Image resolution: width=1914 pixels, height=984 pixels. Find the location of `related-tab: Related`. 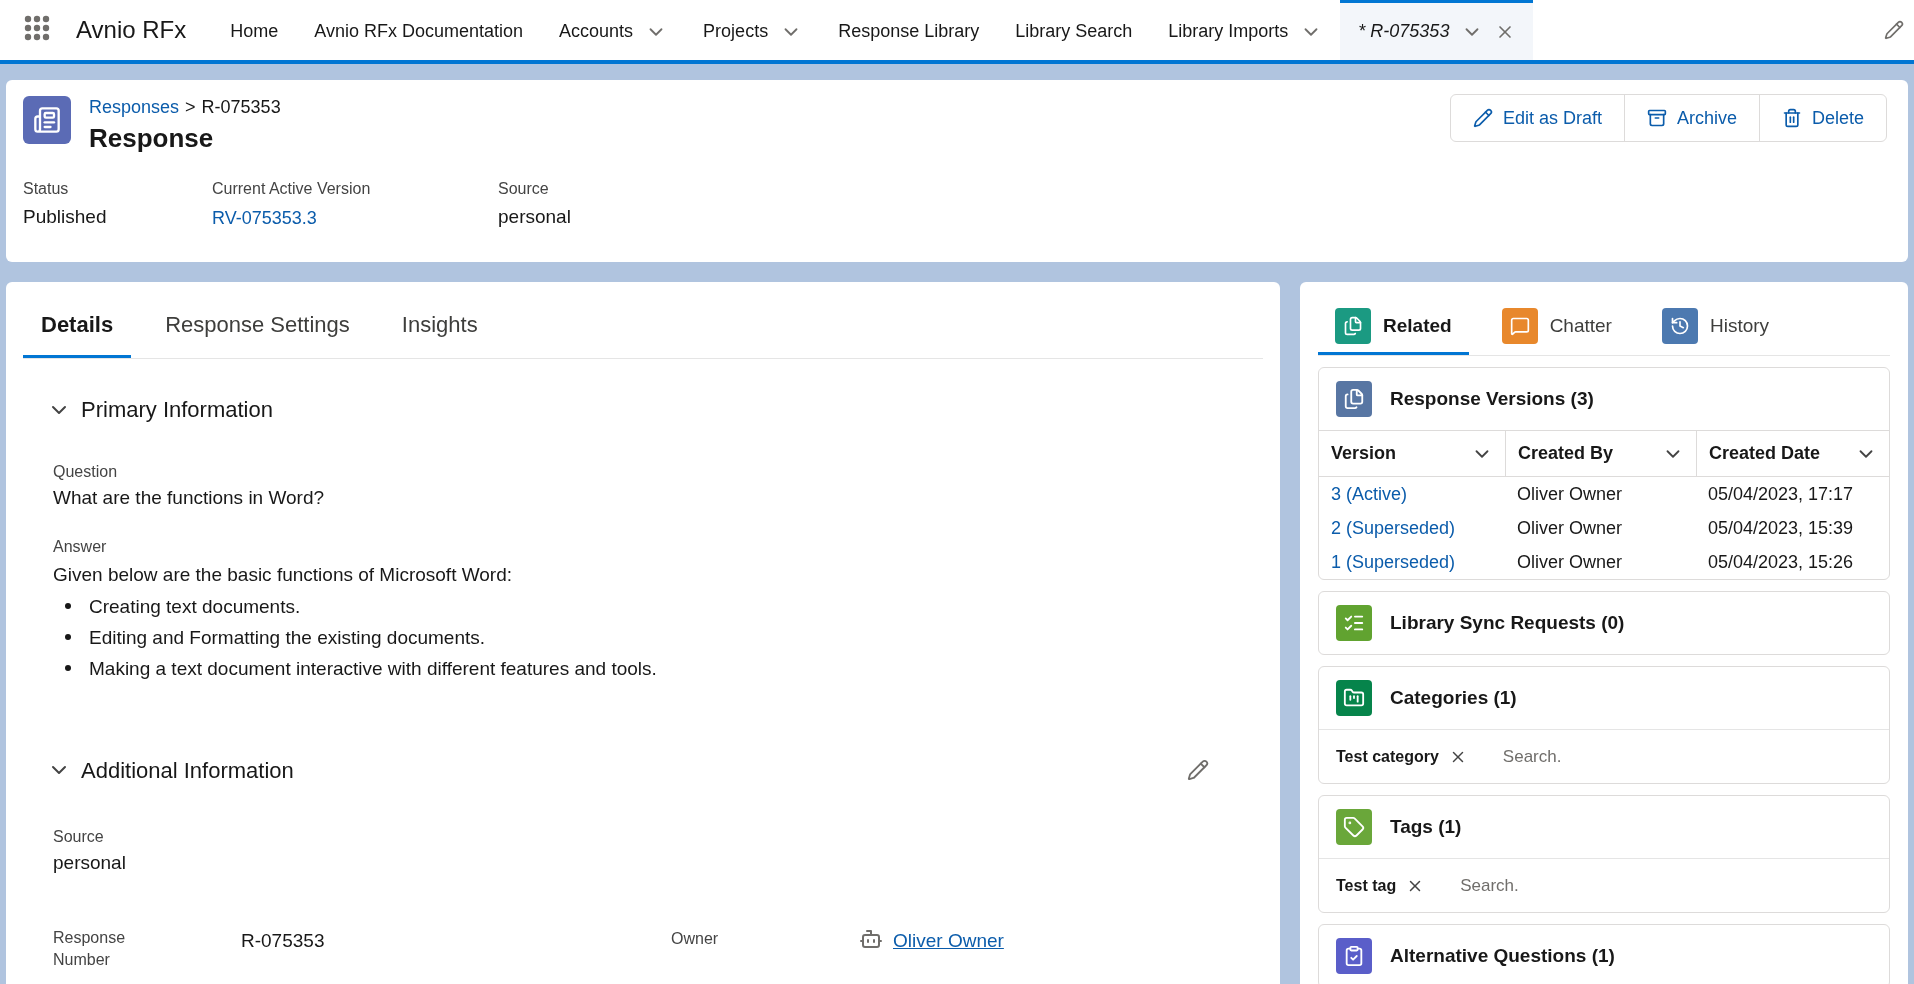

related-tab: Related is located at coordinates (1393, 331).